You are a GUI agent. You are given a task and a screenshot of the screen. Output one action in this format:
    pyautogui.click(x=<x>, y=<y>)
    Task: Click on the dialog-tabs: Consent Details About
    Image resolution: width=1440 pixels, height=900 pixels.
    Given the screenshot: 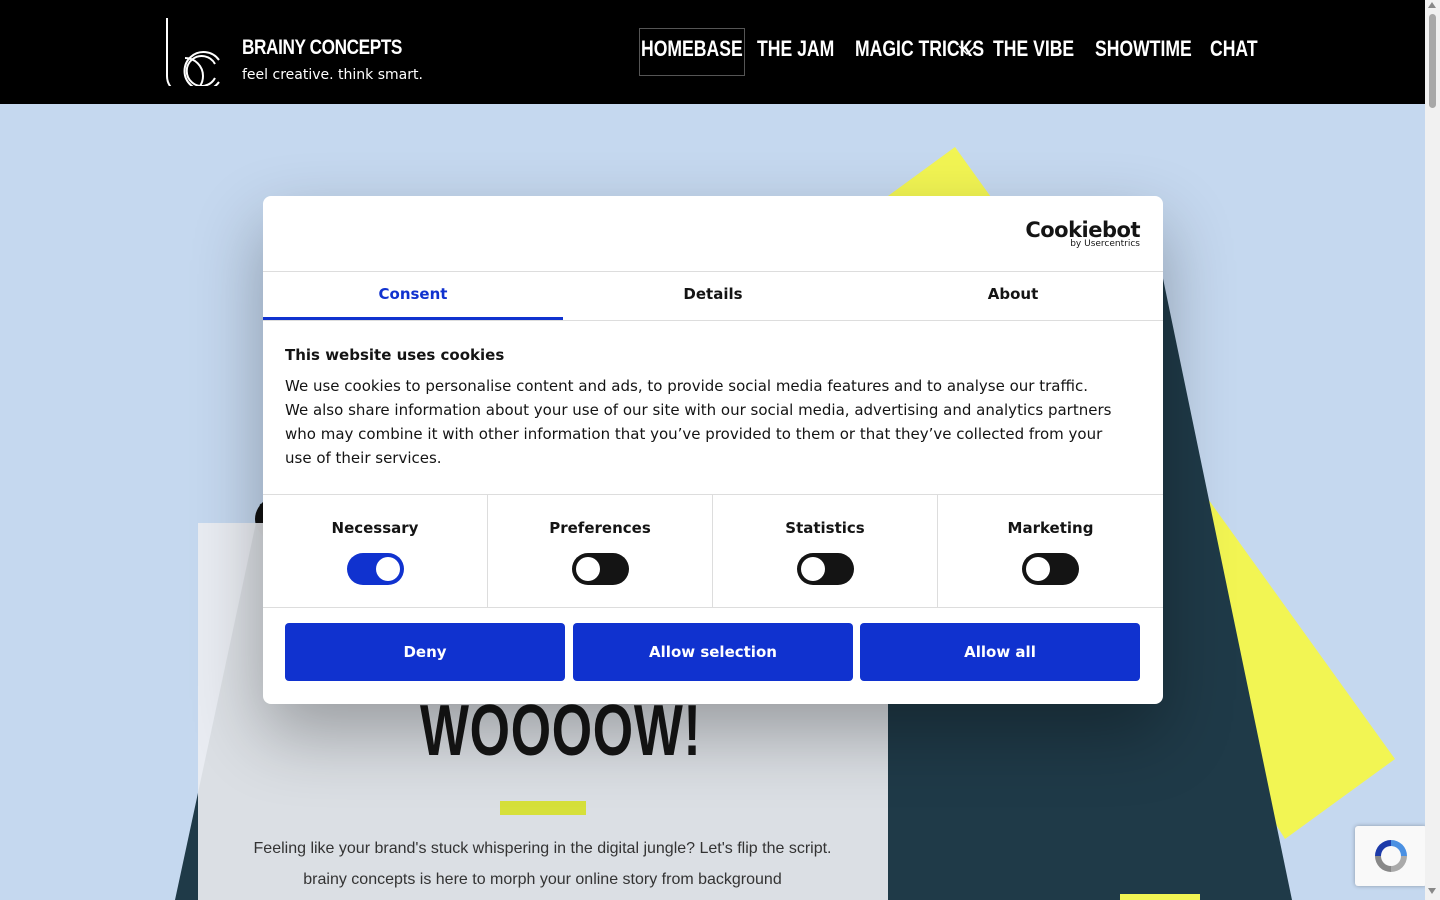 What is the action you would take?
    pyautogui.click(x=713, y=296)
    